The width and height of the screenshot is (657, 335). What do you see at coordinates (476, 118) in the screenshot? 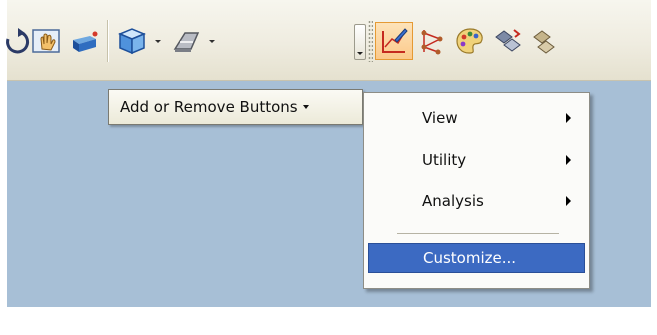
I see `menu-item-view: View` at bounding box center [476, 118].